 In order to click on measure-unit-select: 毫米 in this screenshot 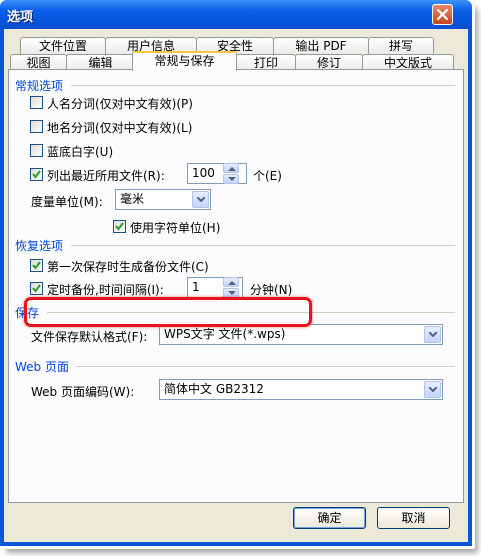, I will do `click(163, 199)`.